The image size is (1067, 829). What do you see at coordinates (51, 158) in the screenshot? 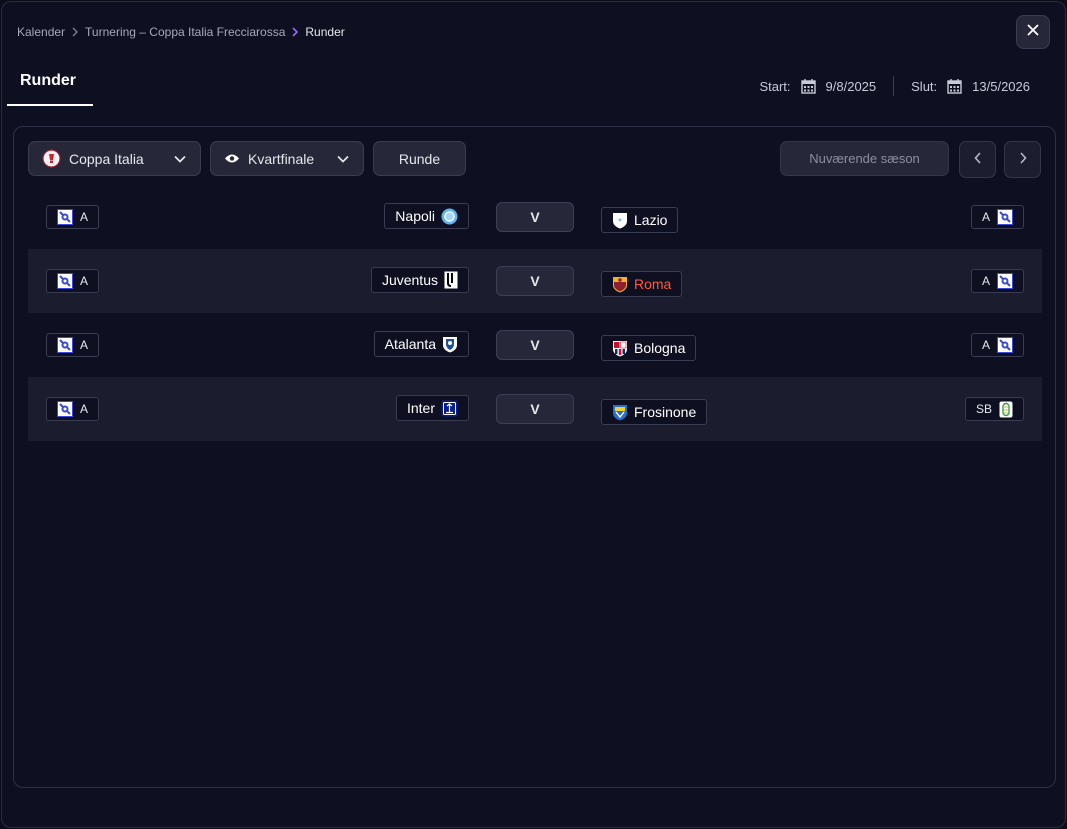
I see `coppa-italia-logo-icon` at bounding box center [51, 158].